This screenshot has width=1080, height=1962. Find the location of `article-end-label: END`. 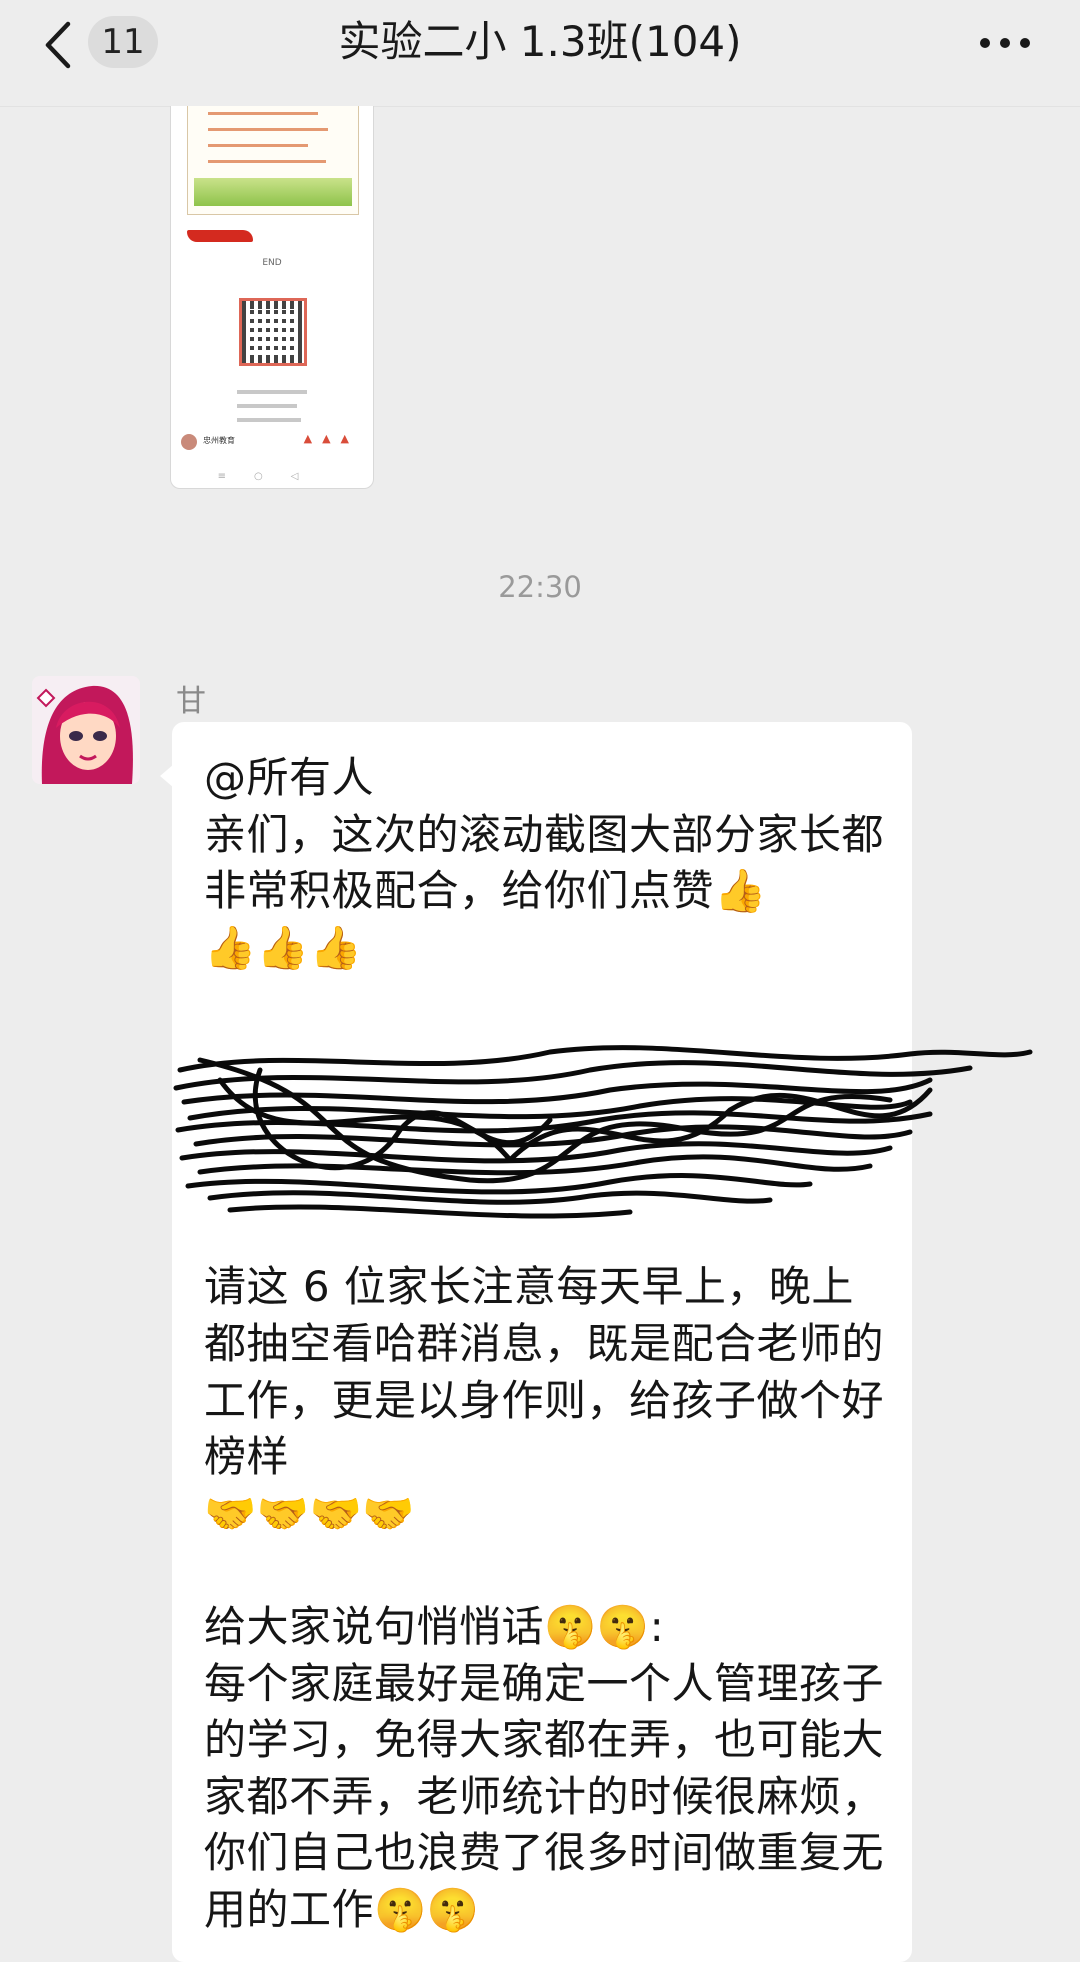

article-end-label: END is located at coordinates (272, 263).